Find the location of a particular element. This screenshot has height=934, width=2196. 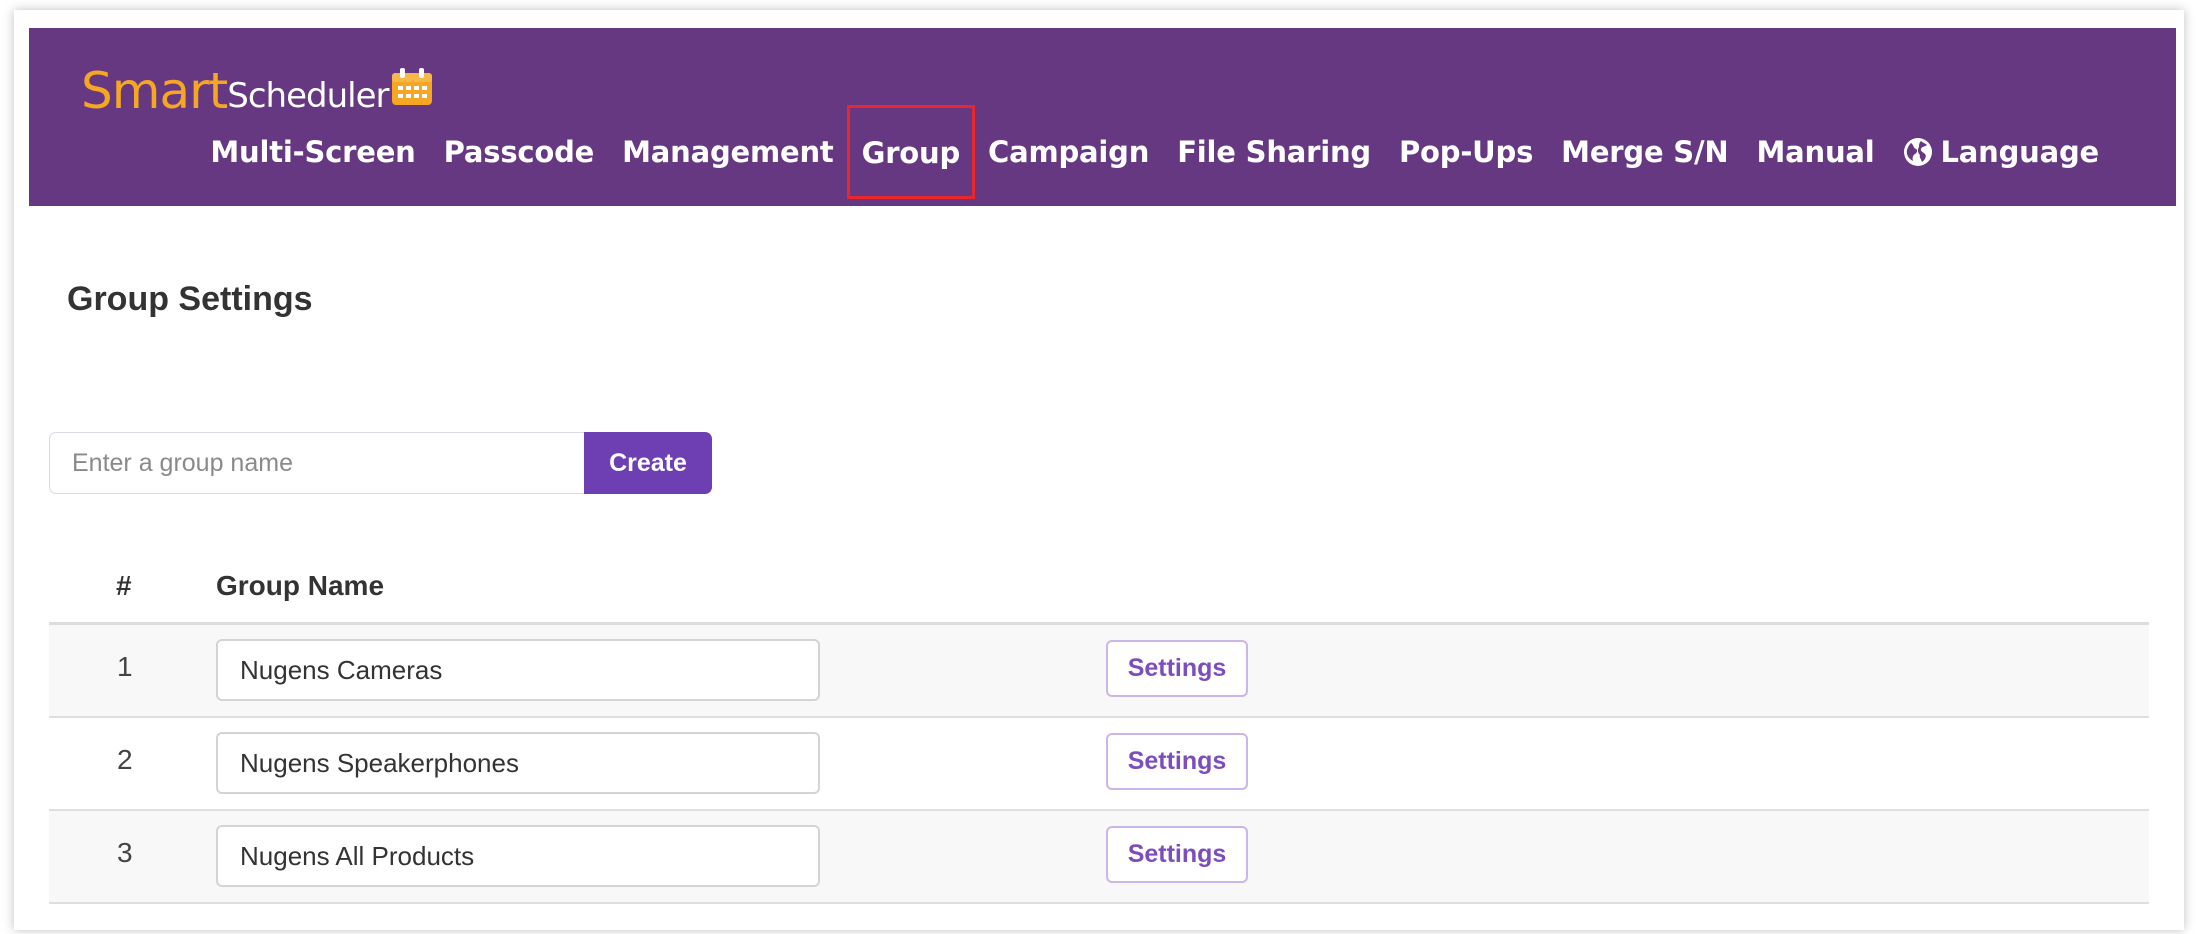

table-header: # Group Name is located at coordinates (1099, 586).